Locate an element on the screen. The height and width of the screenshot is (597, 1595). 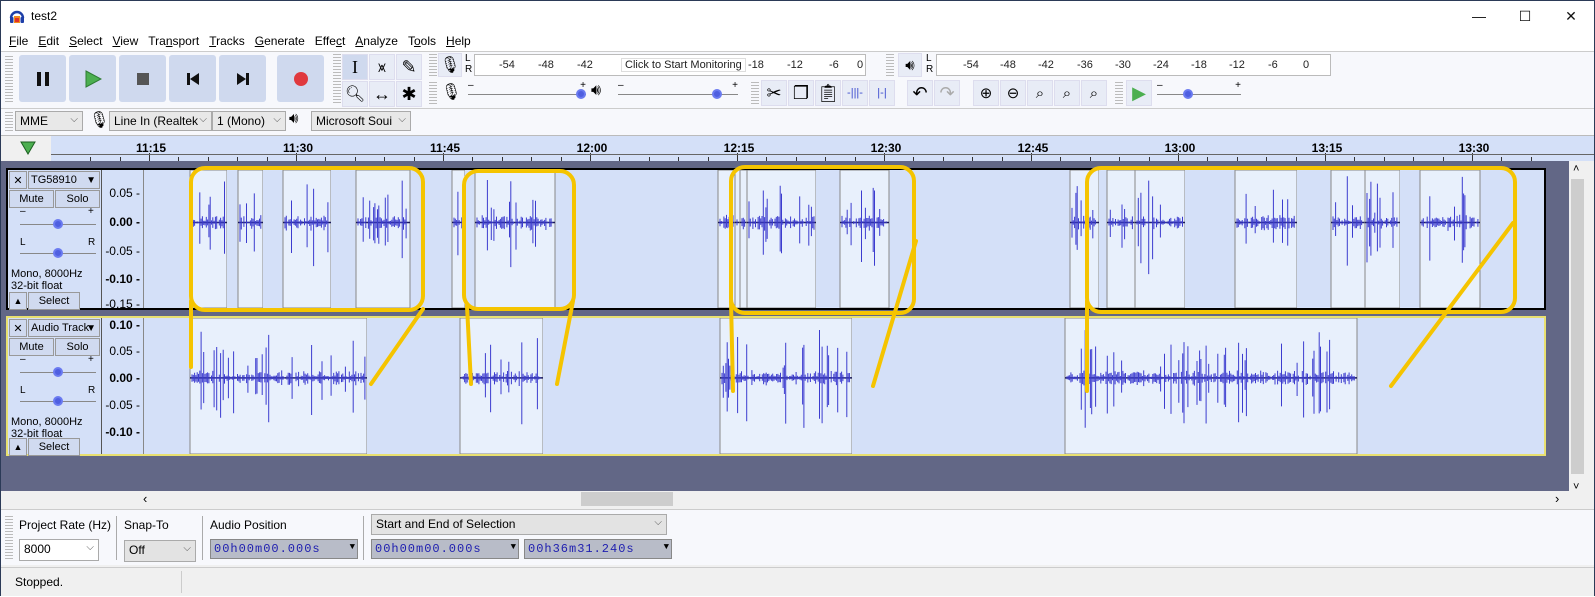
pan-slider is located at coordinates (58, 400).